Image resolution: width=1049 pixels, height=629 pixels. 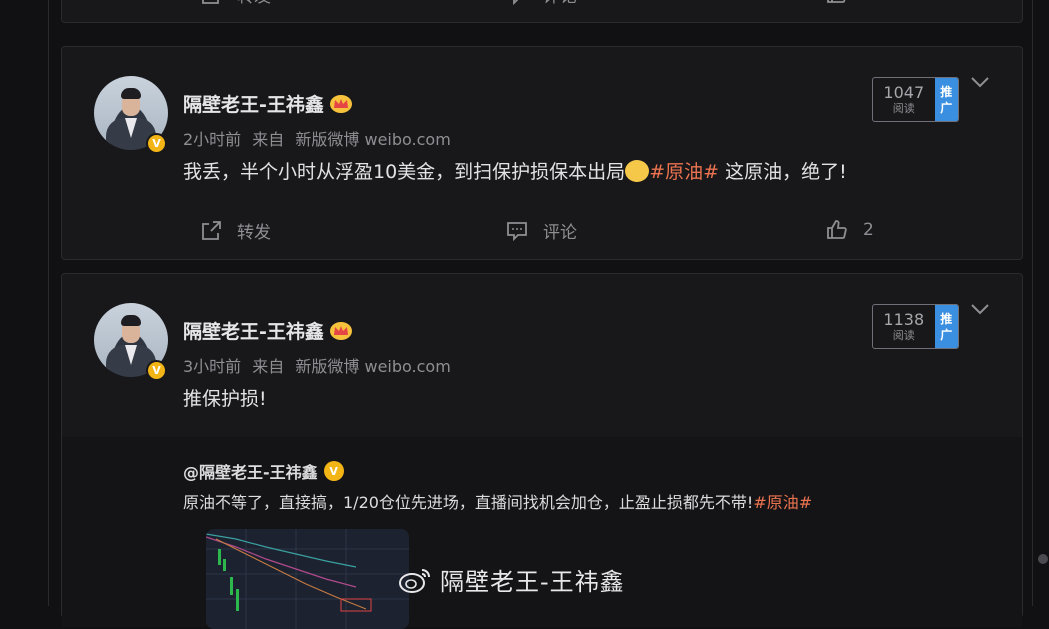 What do you see at coordinates (225, 399) in the screenshot?
I see `post-text: 推保护损!` at bounding box center [225, 399].